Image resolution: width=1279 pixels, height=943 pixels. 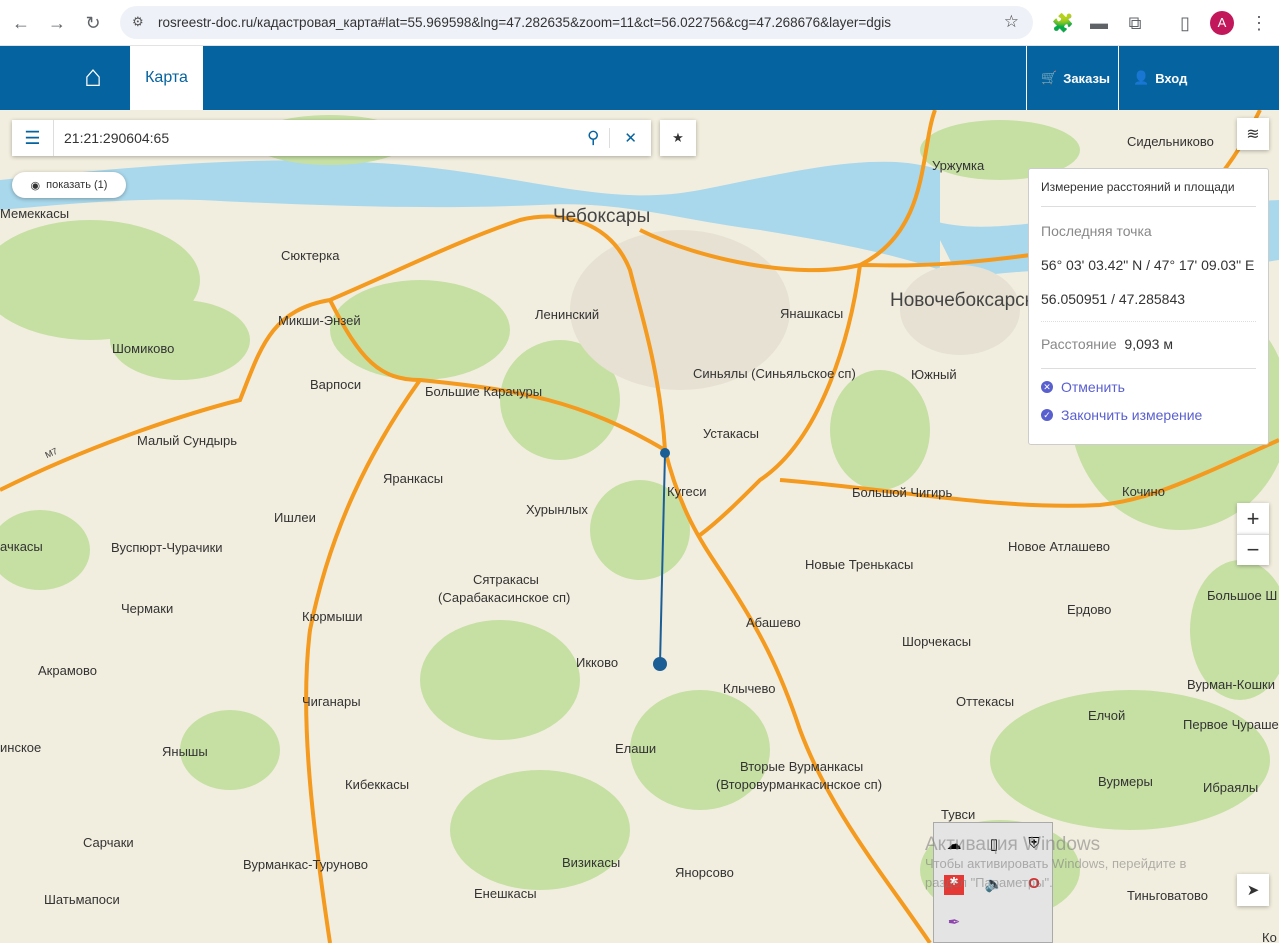 I want to click on forward-icon: →, so click(x=57, y=23).